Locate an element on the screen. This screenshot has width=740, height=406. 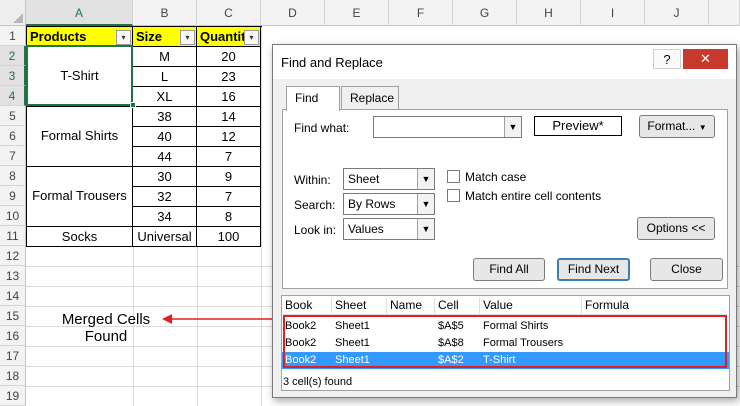
column-header-a: A is located at coordinates (79, 13).